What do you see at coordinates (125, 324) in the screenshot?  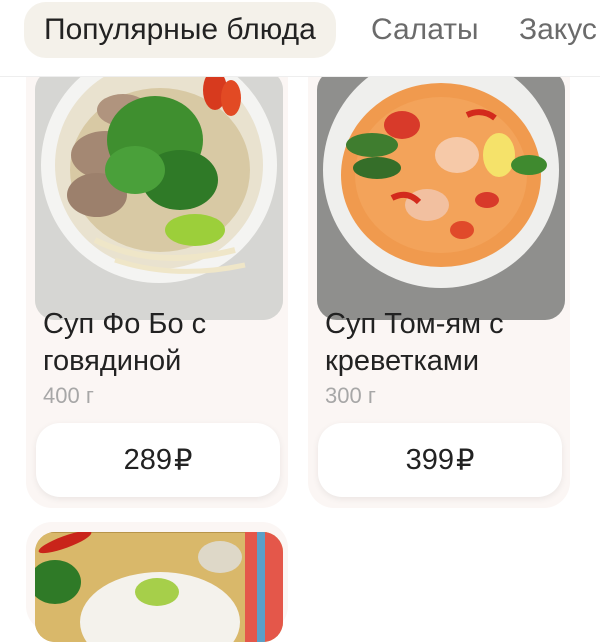 I see `product-name-line1: Суп Фо Бо с` at bounding box center [125, 324].